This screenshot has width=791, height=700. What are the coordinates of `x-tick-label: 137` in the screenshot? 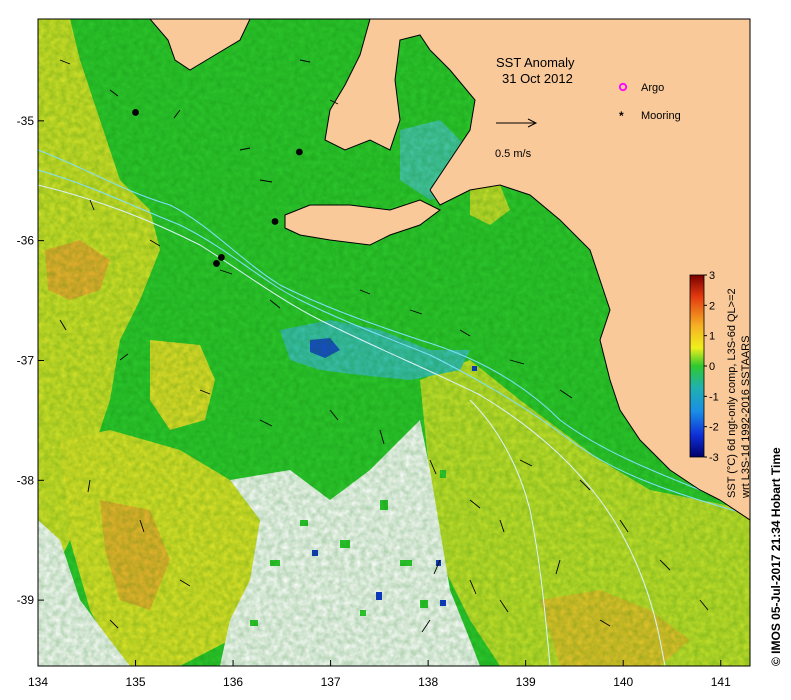 It's located at (331, 682).